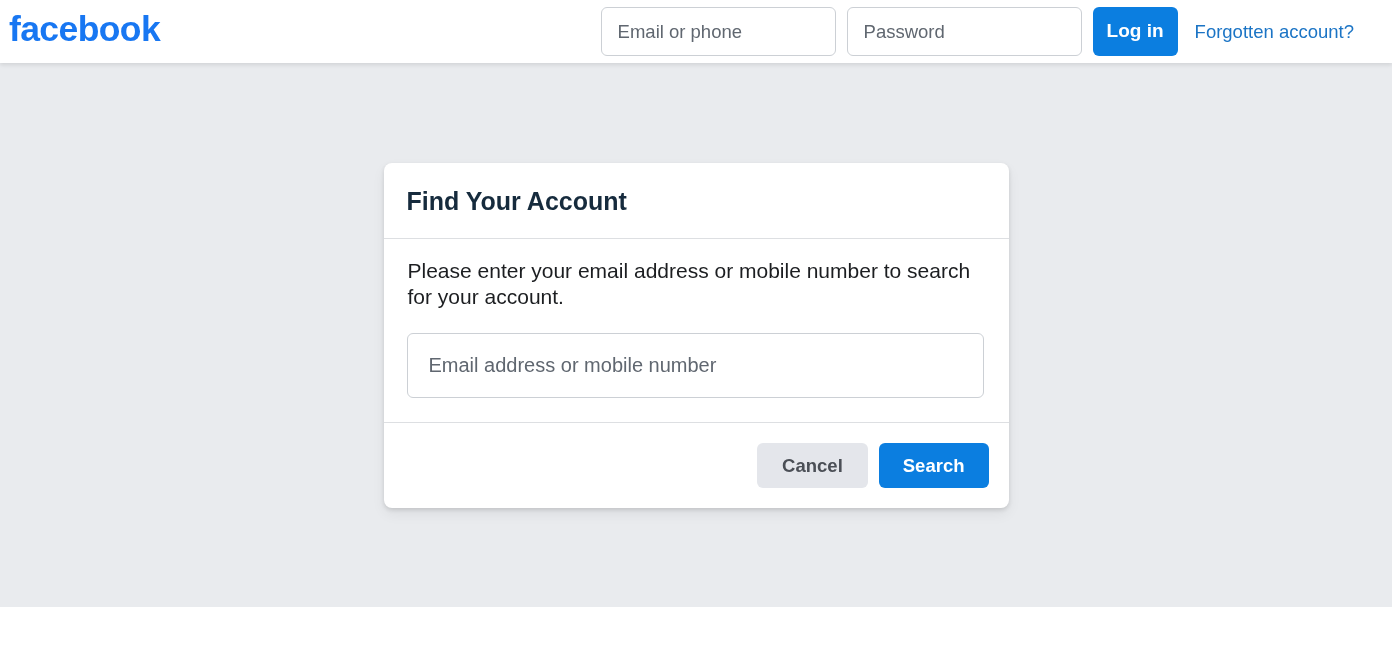 The width and height of the screenshot is (1392, 661). Describe the element at coordinates (689, 284) in the screenshot. I see `instruction-text: Please enter your email address or mobile number to search for your account.` at that location.